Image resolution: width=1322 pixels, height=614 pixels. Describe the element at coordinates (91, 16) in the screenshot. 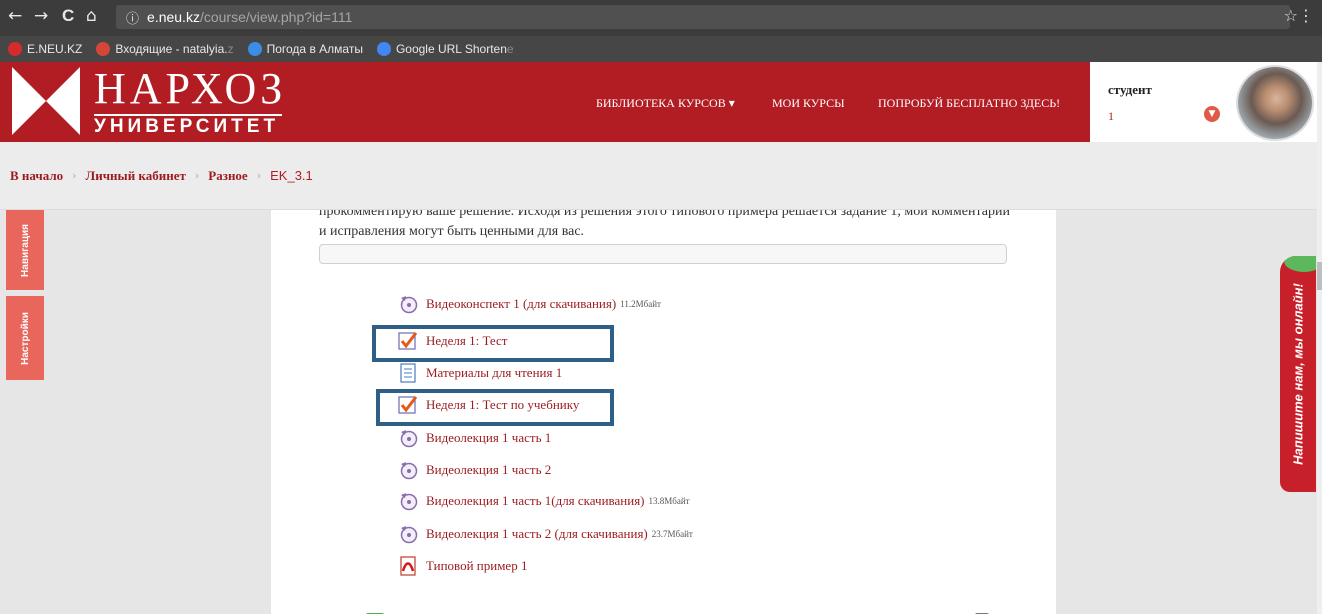

I see `home-icon: ⌂` at that location.